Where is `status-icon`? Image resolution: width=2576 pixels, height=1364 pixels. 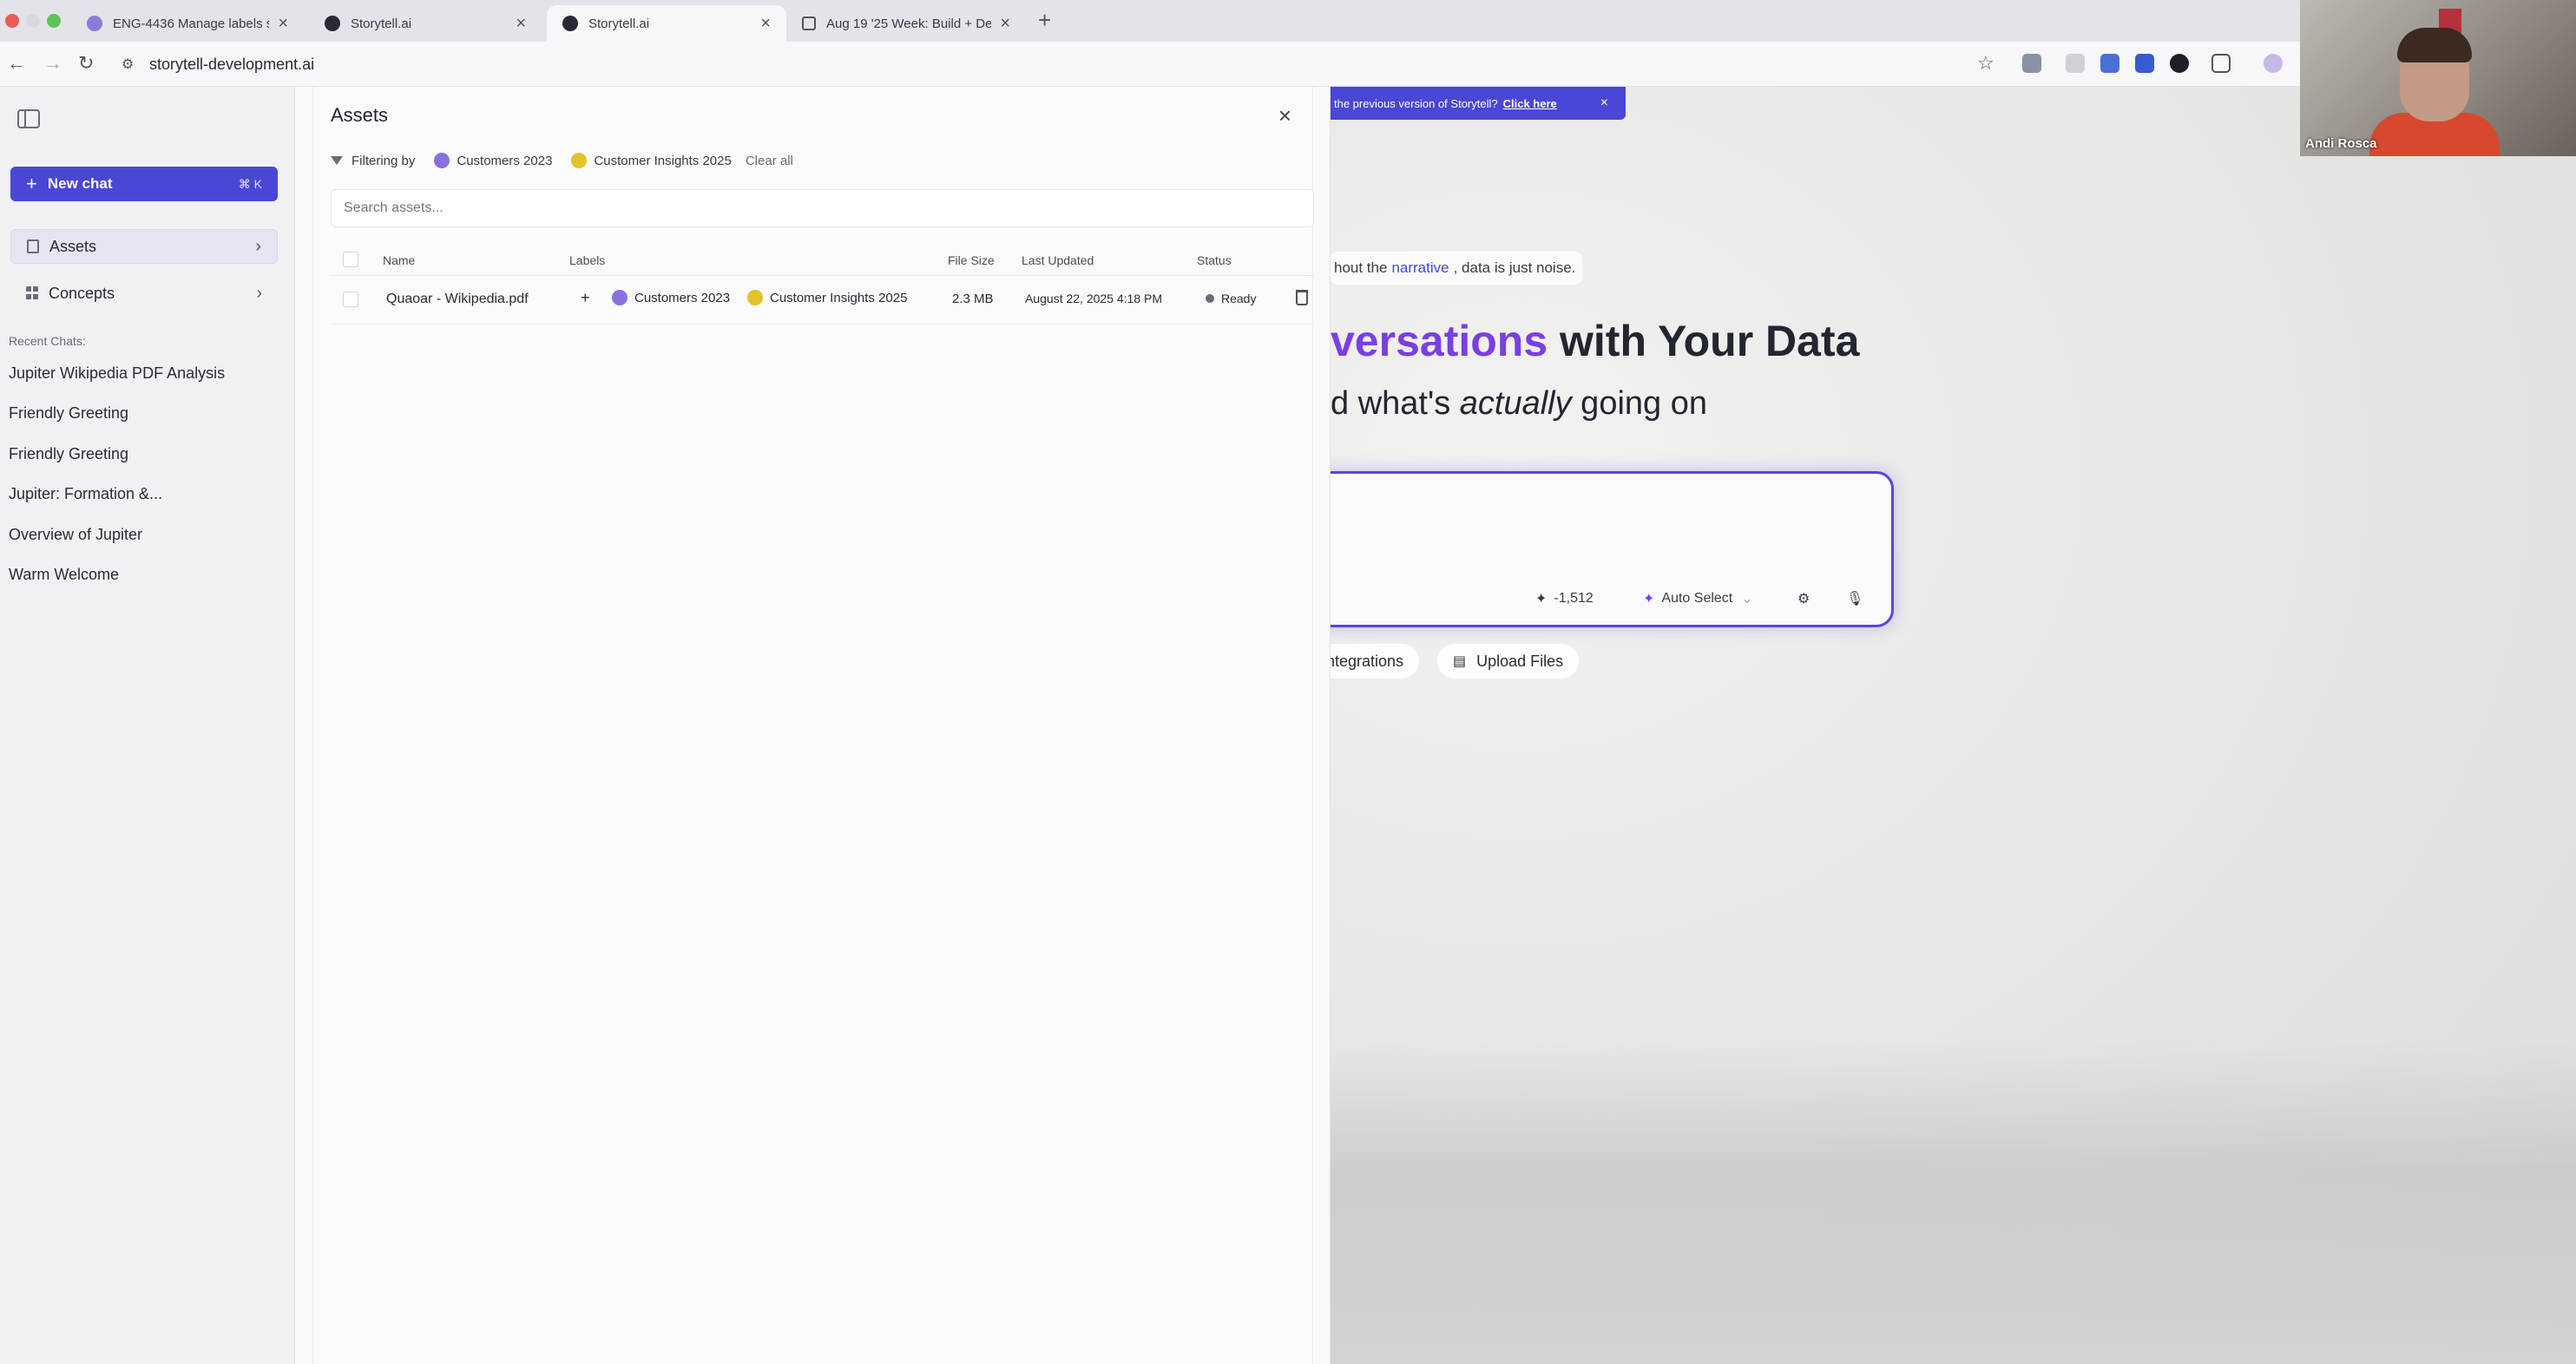
status-icon is located at coordinates (1210, 299).